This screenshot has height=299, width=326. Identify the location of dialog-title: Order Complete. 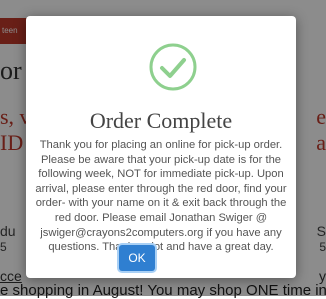
(161, 120).